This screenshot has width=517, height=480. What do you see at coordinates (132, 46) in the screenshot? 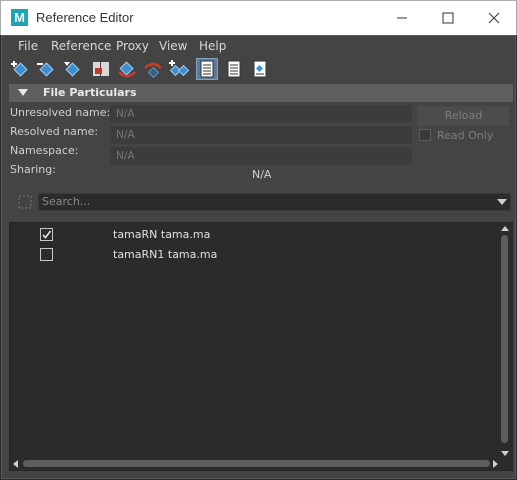
I see `menu-proxy: Proxy` at bounding box center [132, 46].